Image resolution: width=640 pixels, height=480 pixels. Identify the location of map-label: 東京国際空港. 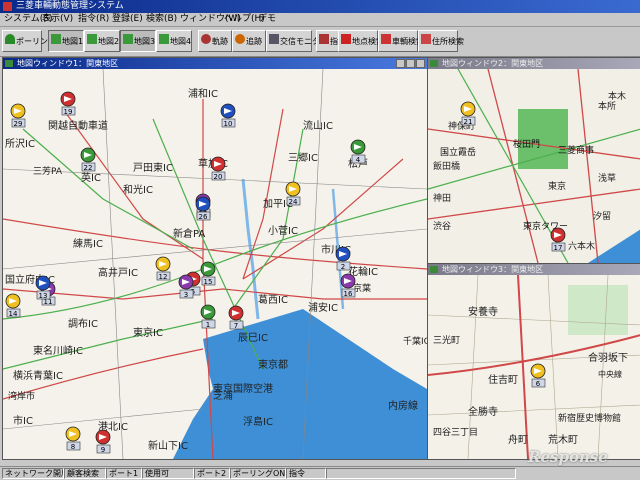
(243, 388).